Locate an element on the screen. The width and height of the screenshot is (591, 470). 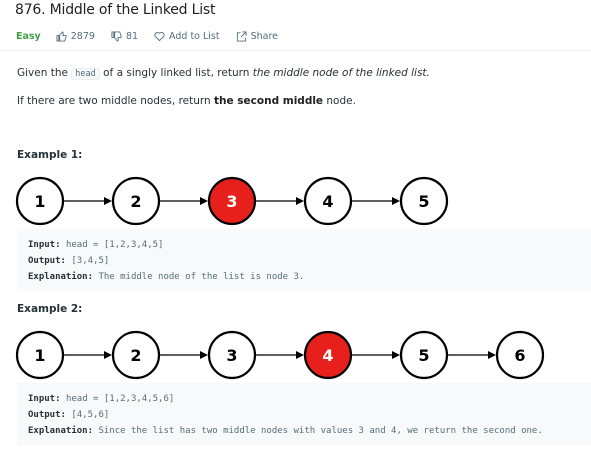
heart-icon is located at coordinates (159, 36).